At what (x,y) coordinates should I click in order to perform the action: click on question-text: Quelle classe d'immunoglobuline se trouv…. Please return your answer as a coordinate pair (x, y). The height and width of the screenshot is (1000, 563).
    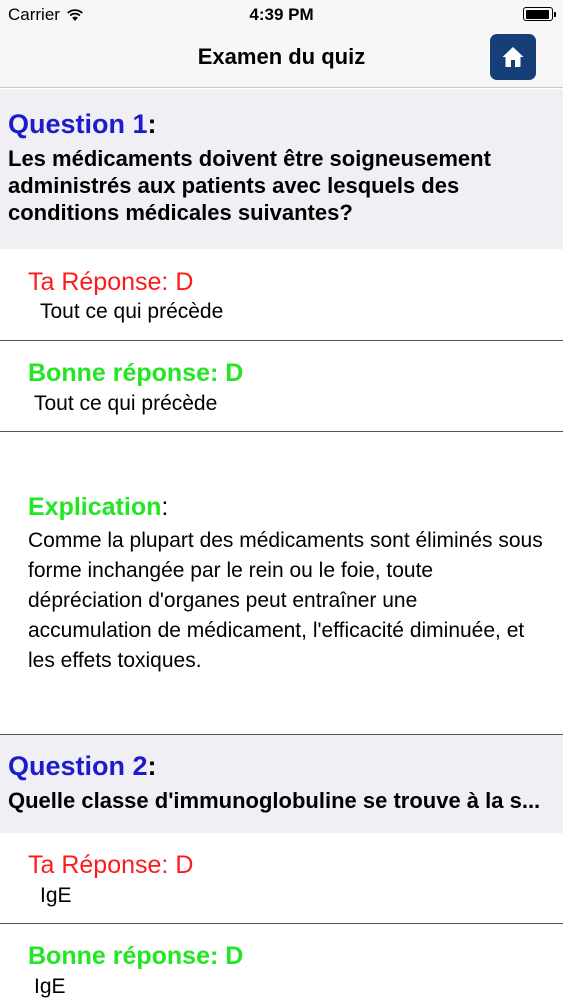
    Looking at the image, I should click on (274, 800).